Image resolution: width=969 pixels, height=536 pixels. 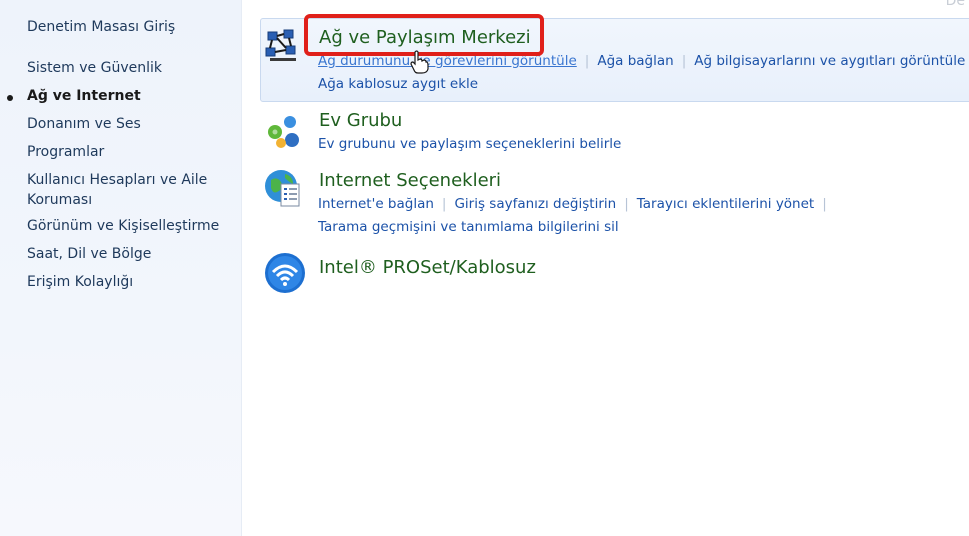 What do you see at coordinates (129, 124) in the screenshot?
I see `sidebar-item-hardware-sound: Donanım ve Ses` at bounding box center [129, 124].